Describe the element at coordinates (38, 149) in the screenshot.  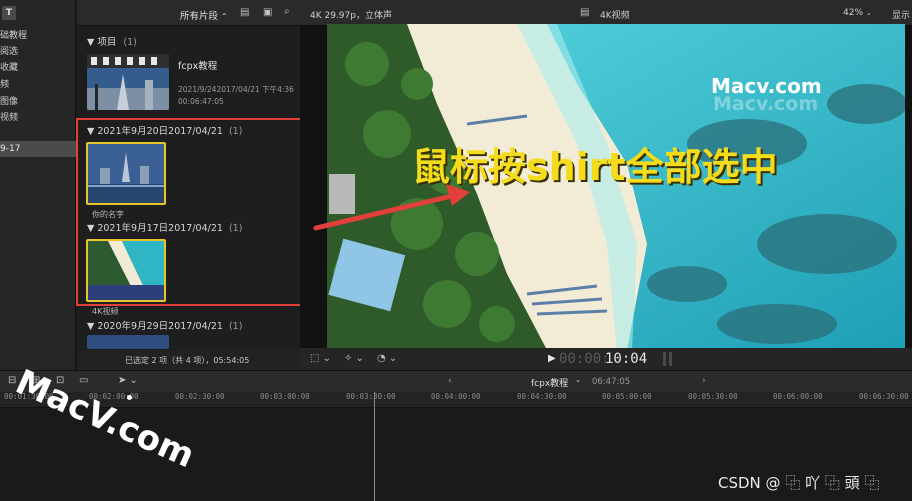
I see `sidebar-item-selected: 9-17` at that location.